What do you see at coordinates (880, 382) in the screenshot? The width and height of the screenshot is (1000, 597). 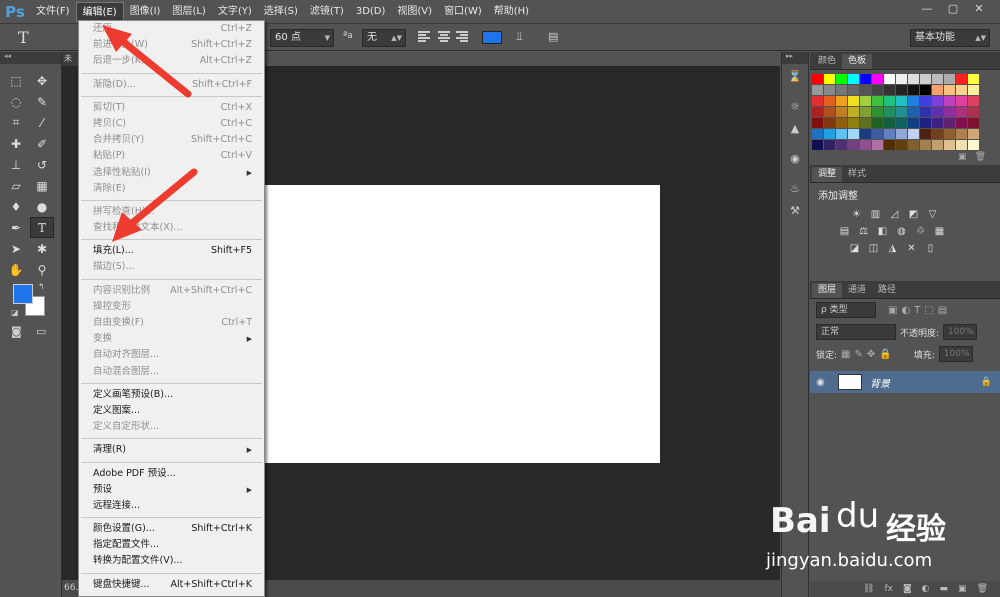 I see `layer-name: 背景` at bounding box center [880, 382].